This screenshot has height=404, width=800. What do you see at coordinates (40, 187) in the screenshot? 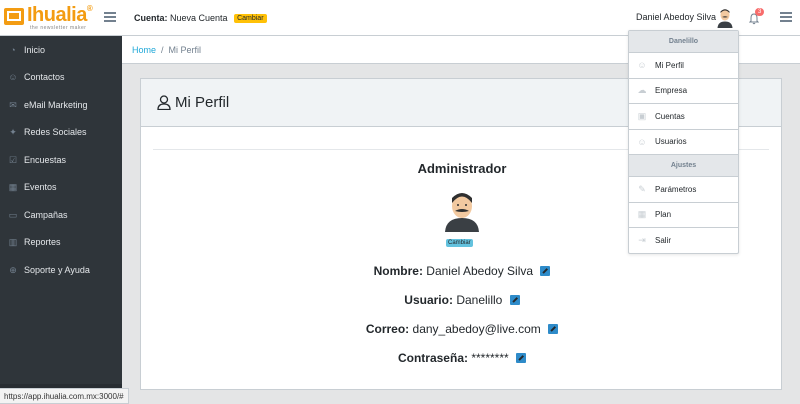
I see `sidebar-item-label: Eventos` at bounding box center [40, 187].